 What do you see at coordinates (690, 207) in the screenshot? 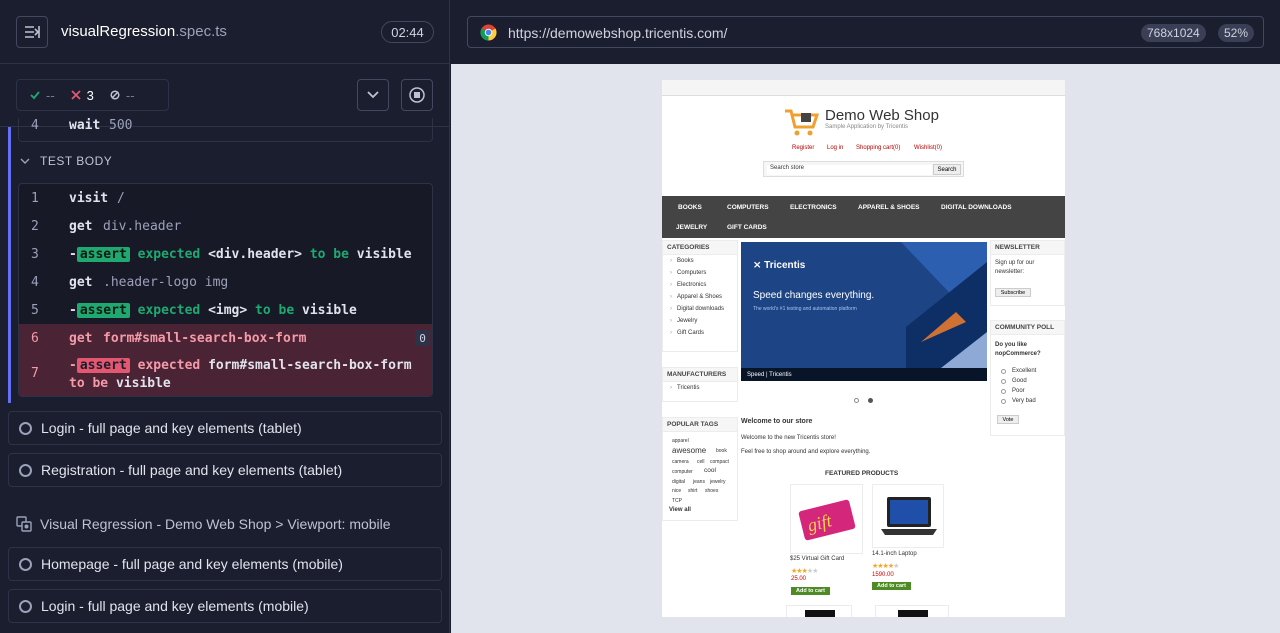
I see `nav-item: BOOKS` at bounding box center [690, 207].